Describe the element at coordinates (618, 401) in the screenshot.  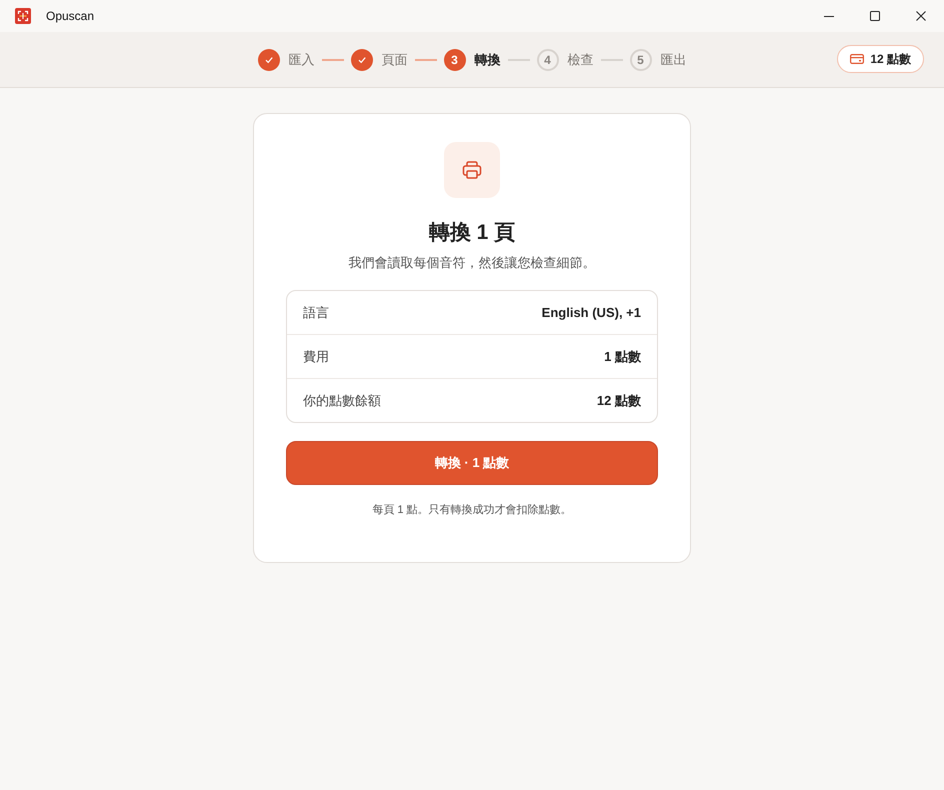
I see `detail-value: 12 點數` at that location.